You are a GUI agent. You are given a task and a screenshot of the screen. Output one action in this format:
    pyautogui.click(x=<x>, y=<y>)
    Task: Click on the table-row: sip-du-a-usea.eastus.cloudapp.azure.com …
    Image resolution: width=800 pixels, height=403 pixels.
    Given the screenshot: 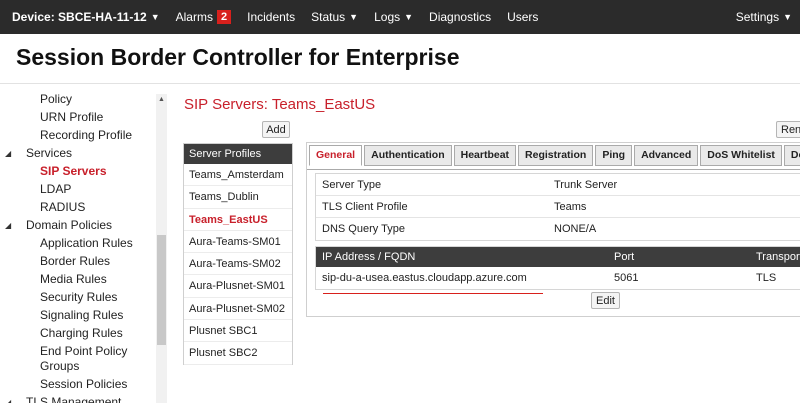 What is the action you would take?
    pyautogui.click(x=558, y=278)
    